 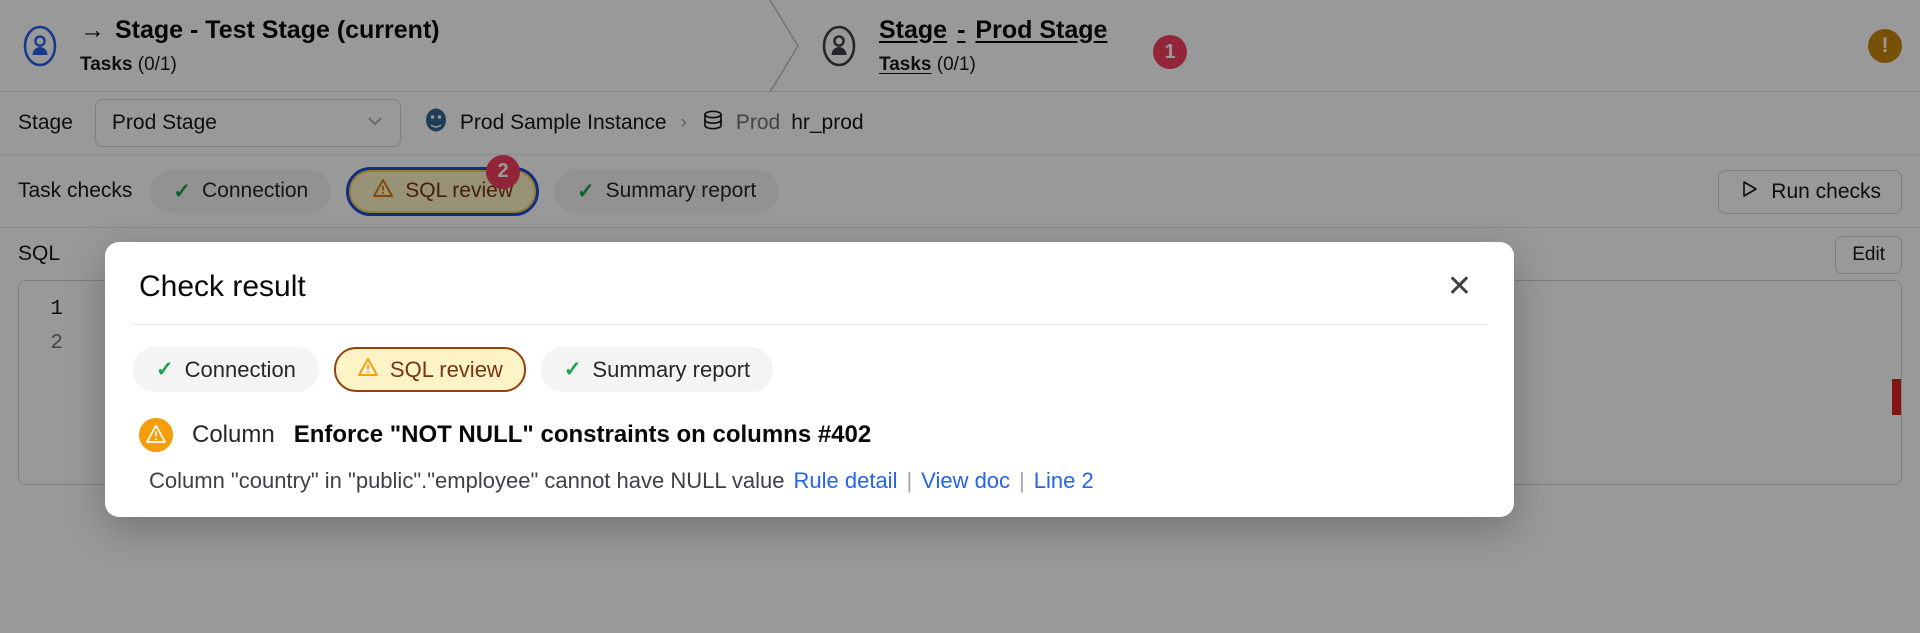 I want to click on dialog-chip-label: Connection, so click(x=240, y=369).